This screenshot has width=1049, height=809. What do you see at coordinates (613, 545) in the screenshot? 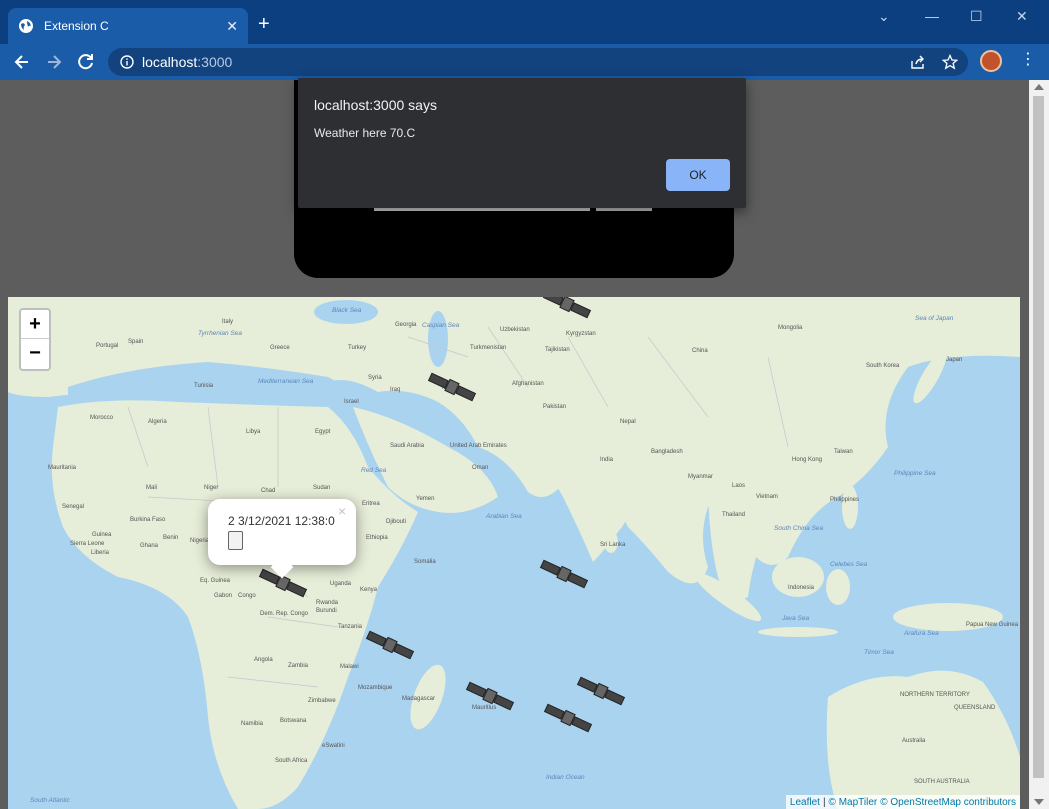
I see `map-label: Sri Lanka` at bounding box center [613, 545].